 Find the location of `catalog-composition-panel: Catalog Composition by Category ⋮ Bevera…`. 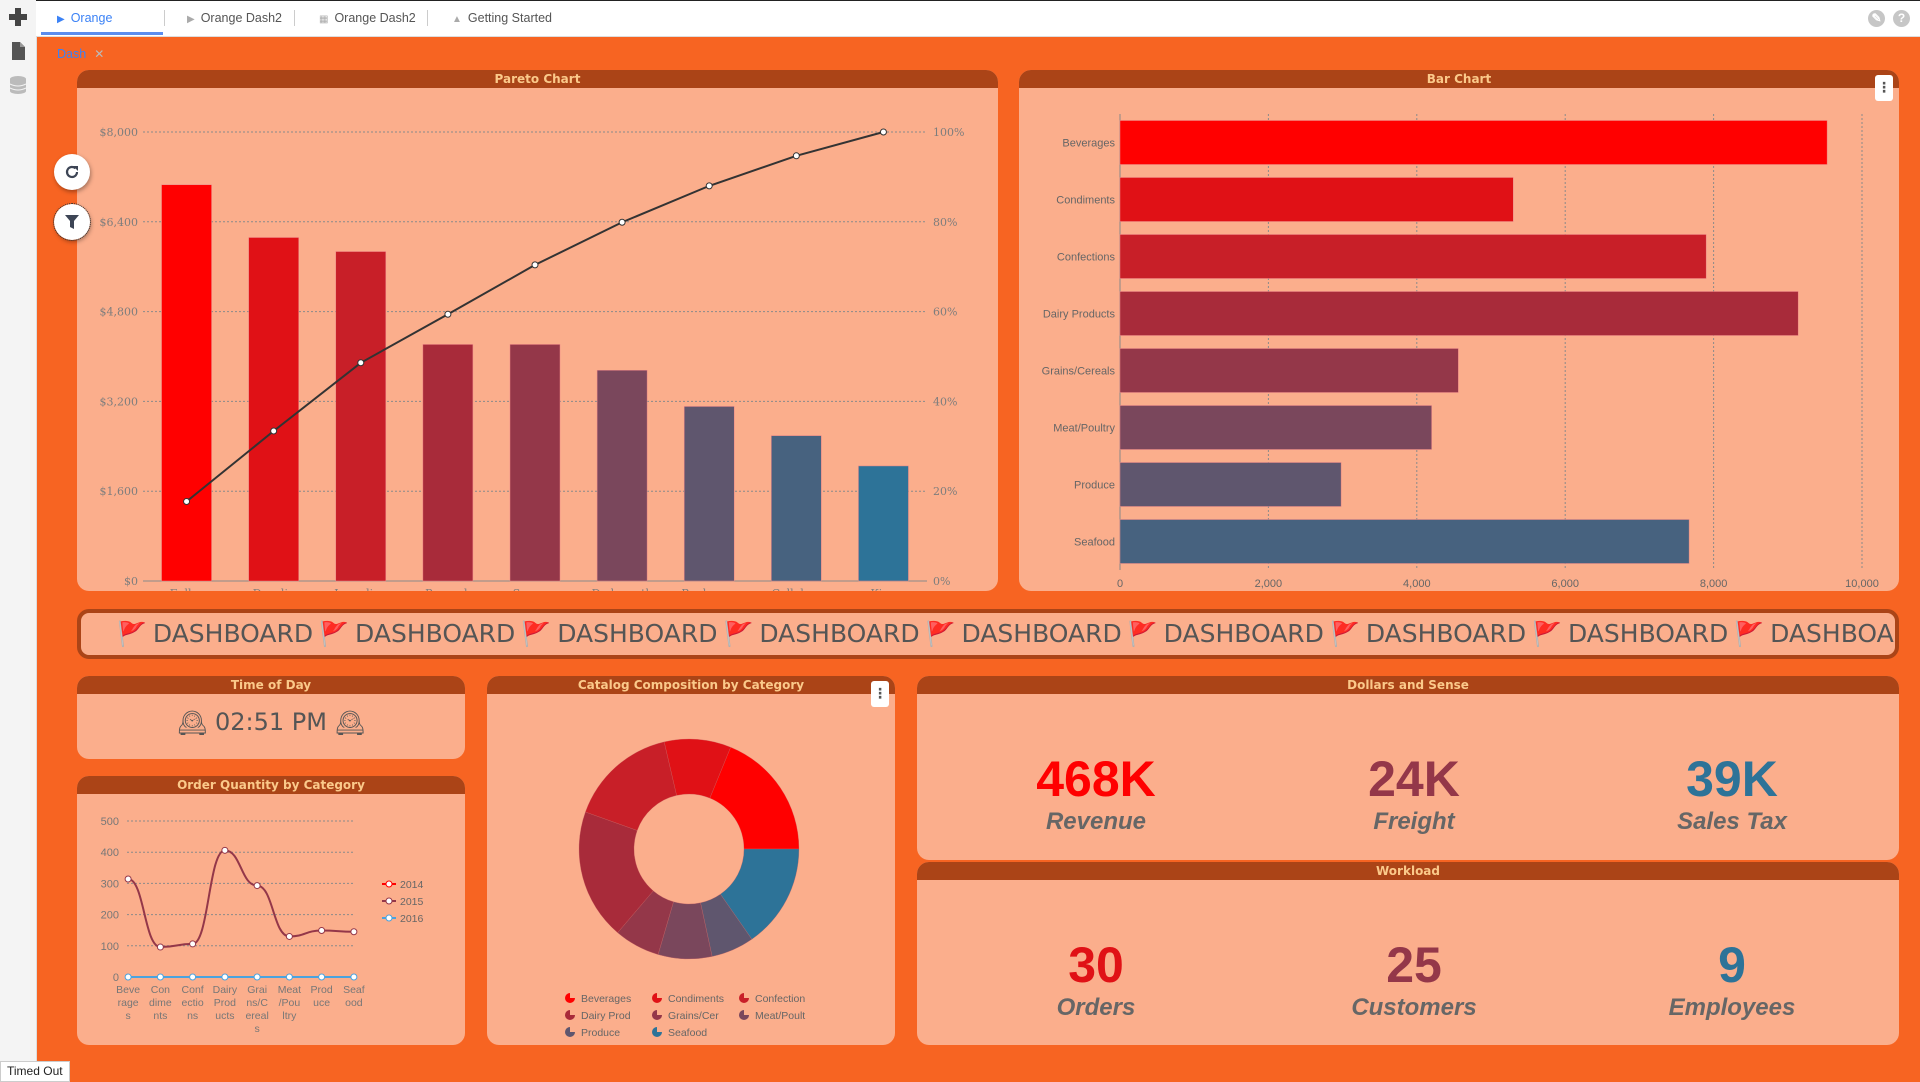

catalog-composition-panel: Catalog Composition by Category ⋮ Bevera… is located at coordinates (691, 860).